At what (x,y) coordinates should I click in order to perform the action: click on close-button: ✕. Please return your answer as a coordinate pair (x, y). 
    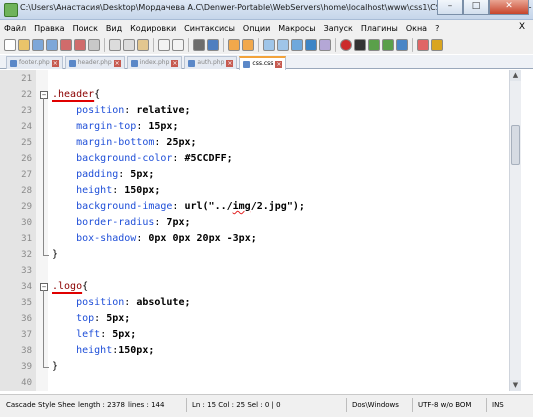
    Looking at the image, I should click on (509, 7).